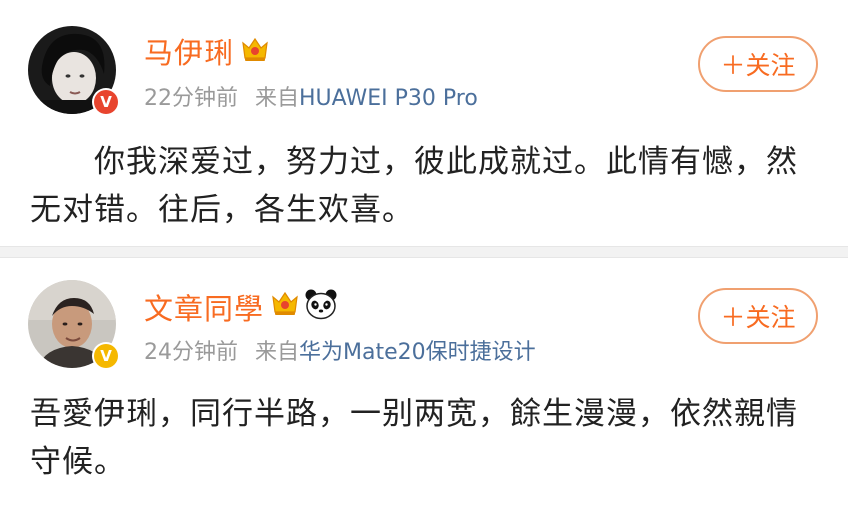  Describe the element at coordinates (414, 438) in the screenshot. I see `post-content: 吾愛伊琍，同行半路，一别两宽，餘生漫漫，依然親情守候。` at that location.